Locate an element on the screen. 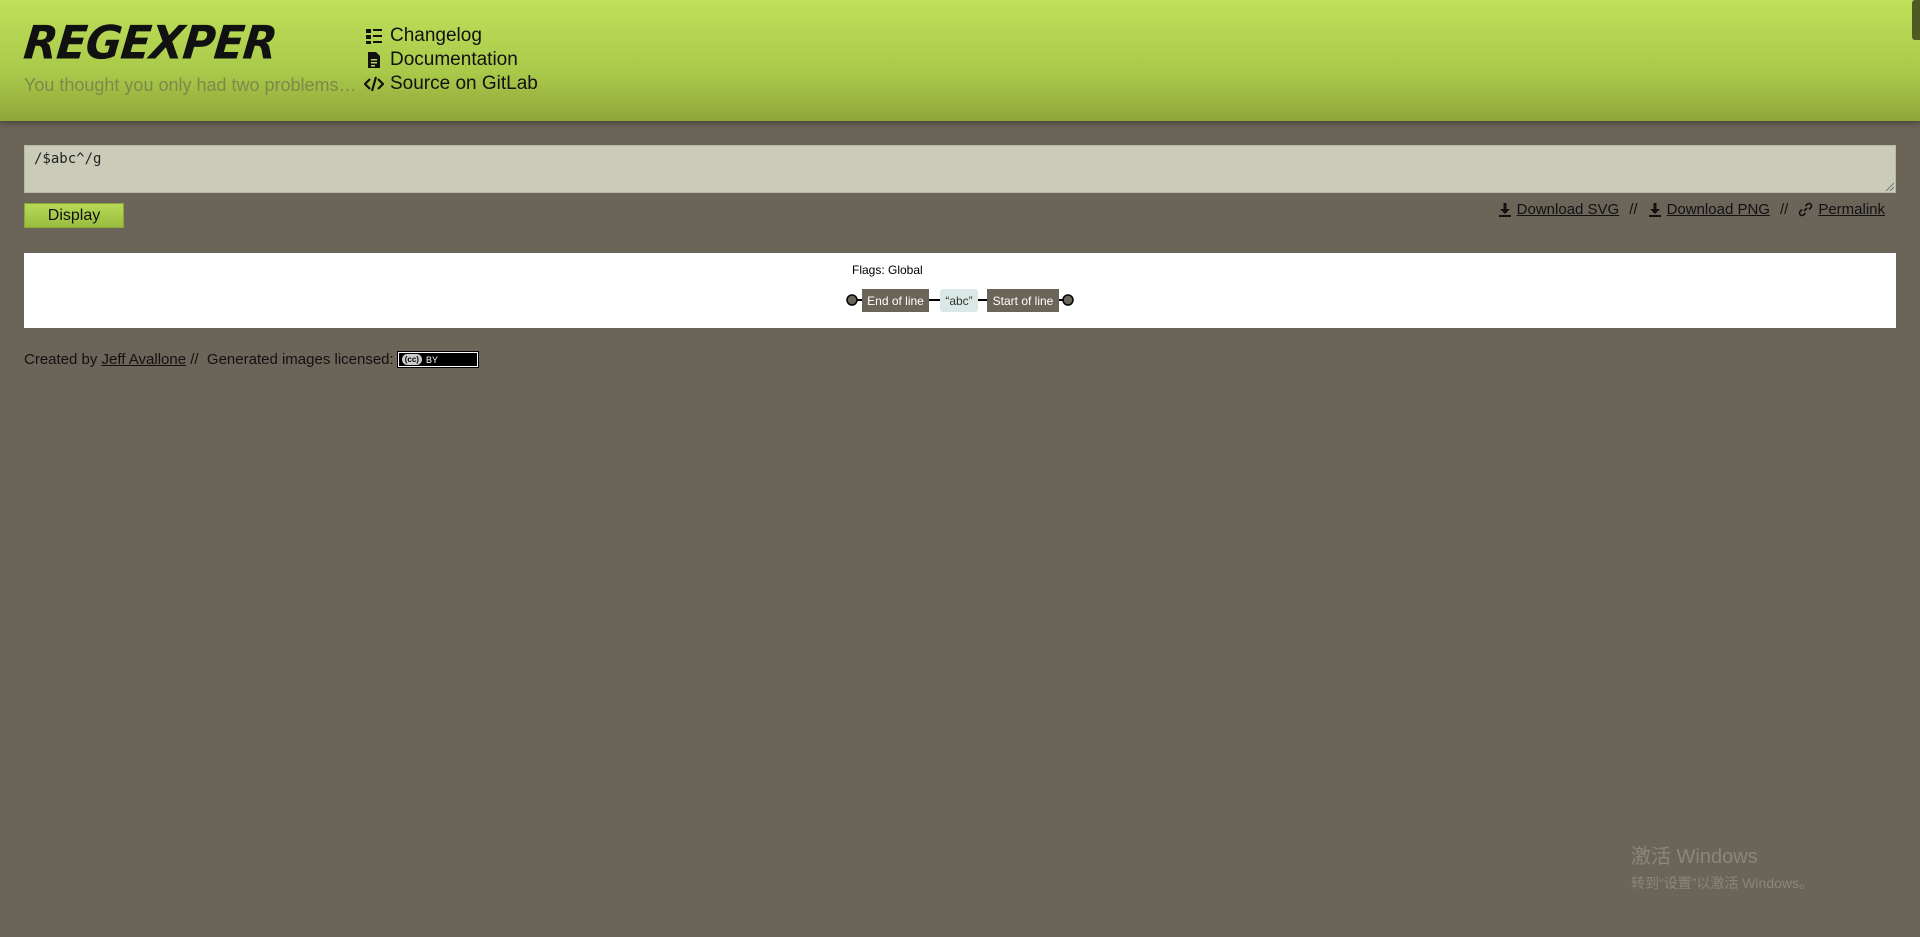 This screenshot has width=1920, height=937. nav-label-documentation: Documentation is located at coordinates (454, 59).